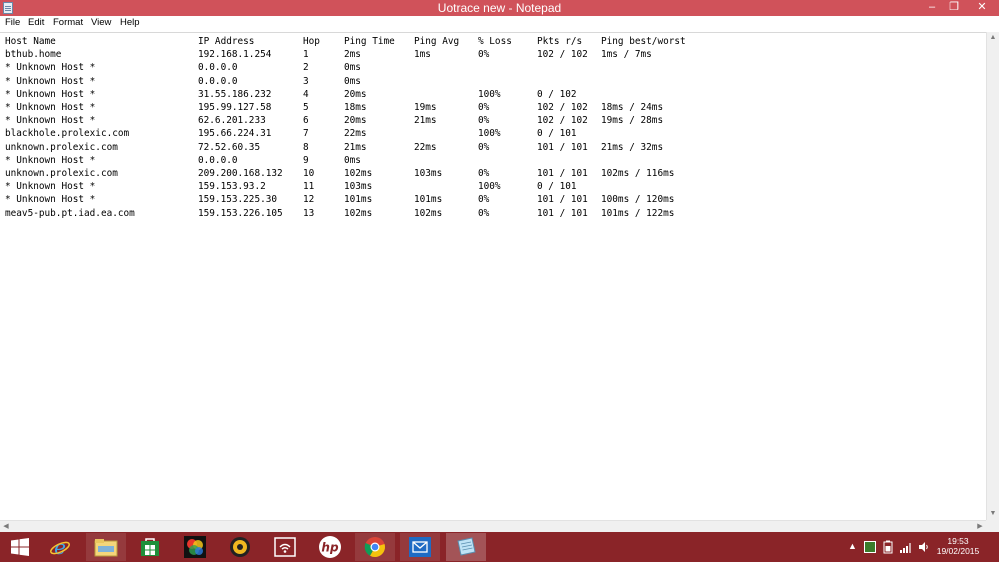 The height and width of the screenshot is (562, 999). What do you see at coordinates (309, 200) in the screenshot?
I see `cell-hop: 12` at bounding box center [309, 200].